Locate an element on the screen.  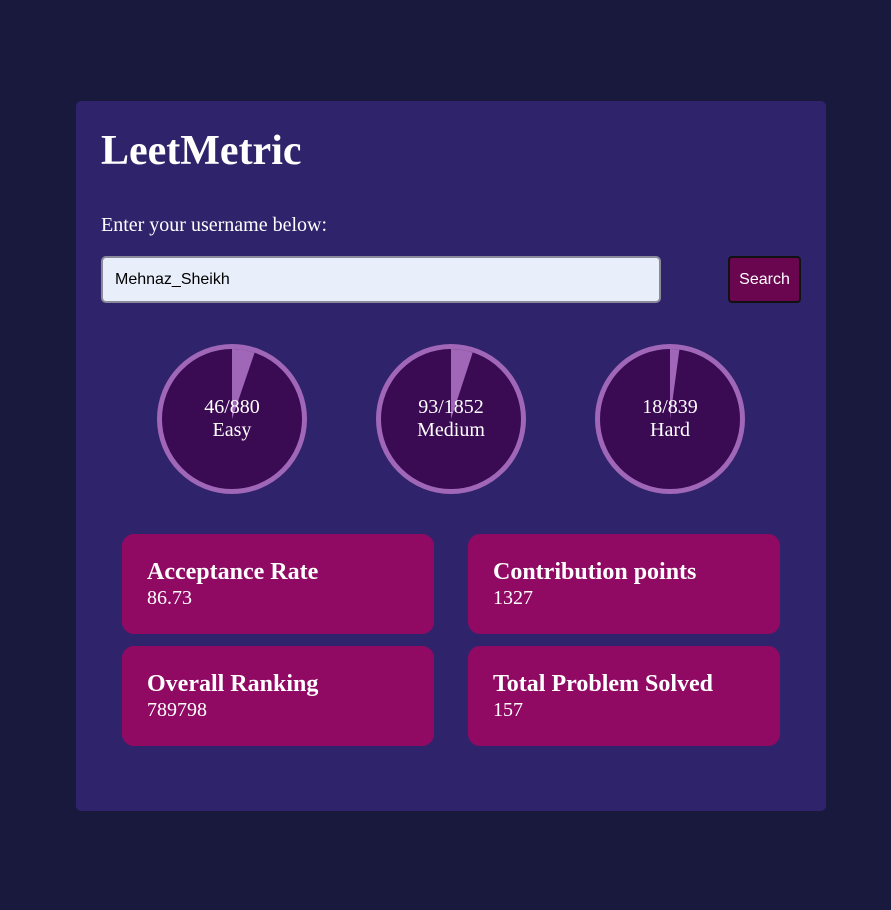
hard-progress-label: Hard is located at coordinates (670, 430).